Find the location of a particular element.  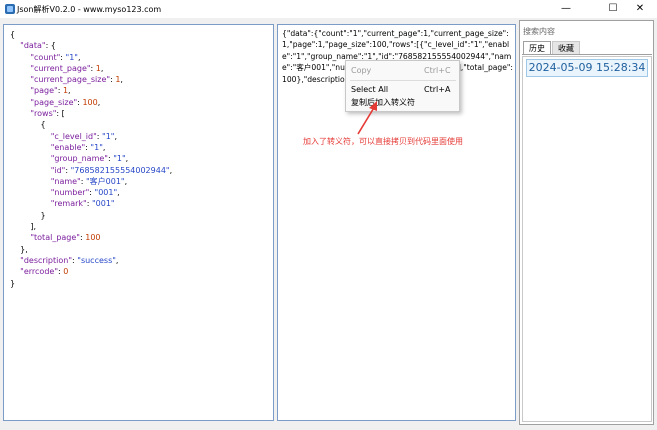

json-line: ], is located at coordinates (23, 227).